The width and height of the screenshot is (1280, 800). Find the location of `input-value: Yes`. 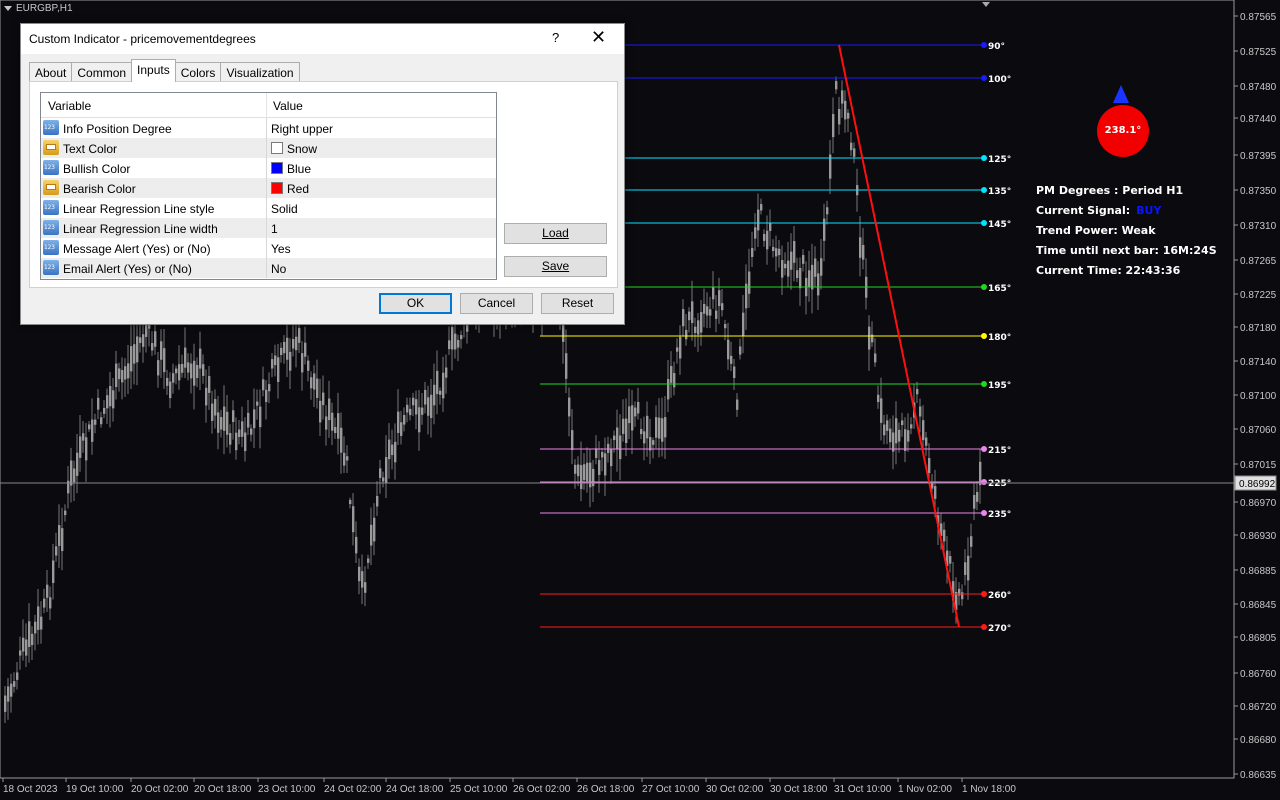

input-value: Yes is located at coordinates (281, 249).